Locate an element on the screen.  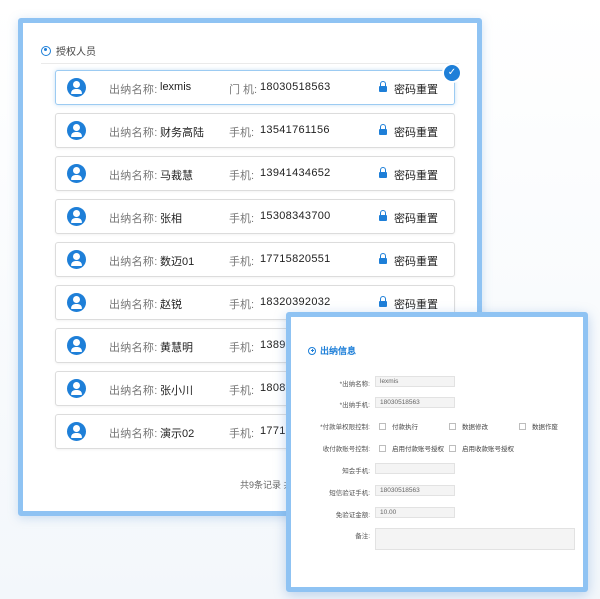
section-title: 授权人员 is located at coordinates (76, 52).